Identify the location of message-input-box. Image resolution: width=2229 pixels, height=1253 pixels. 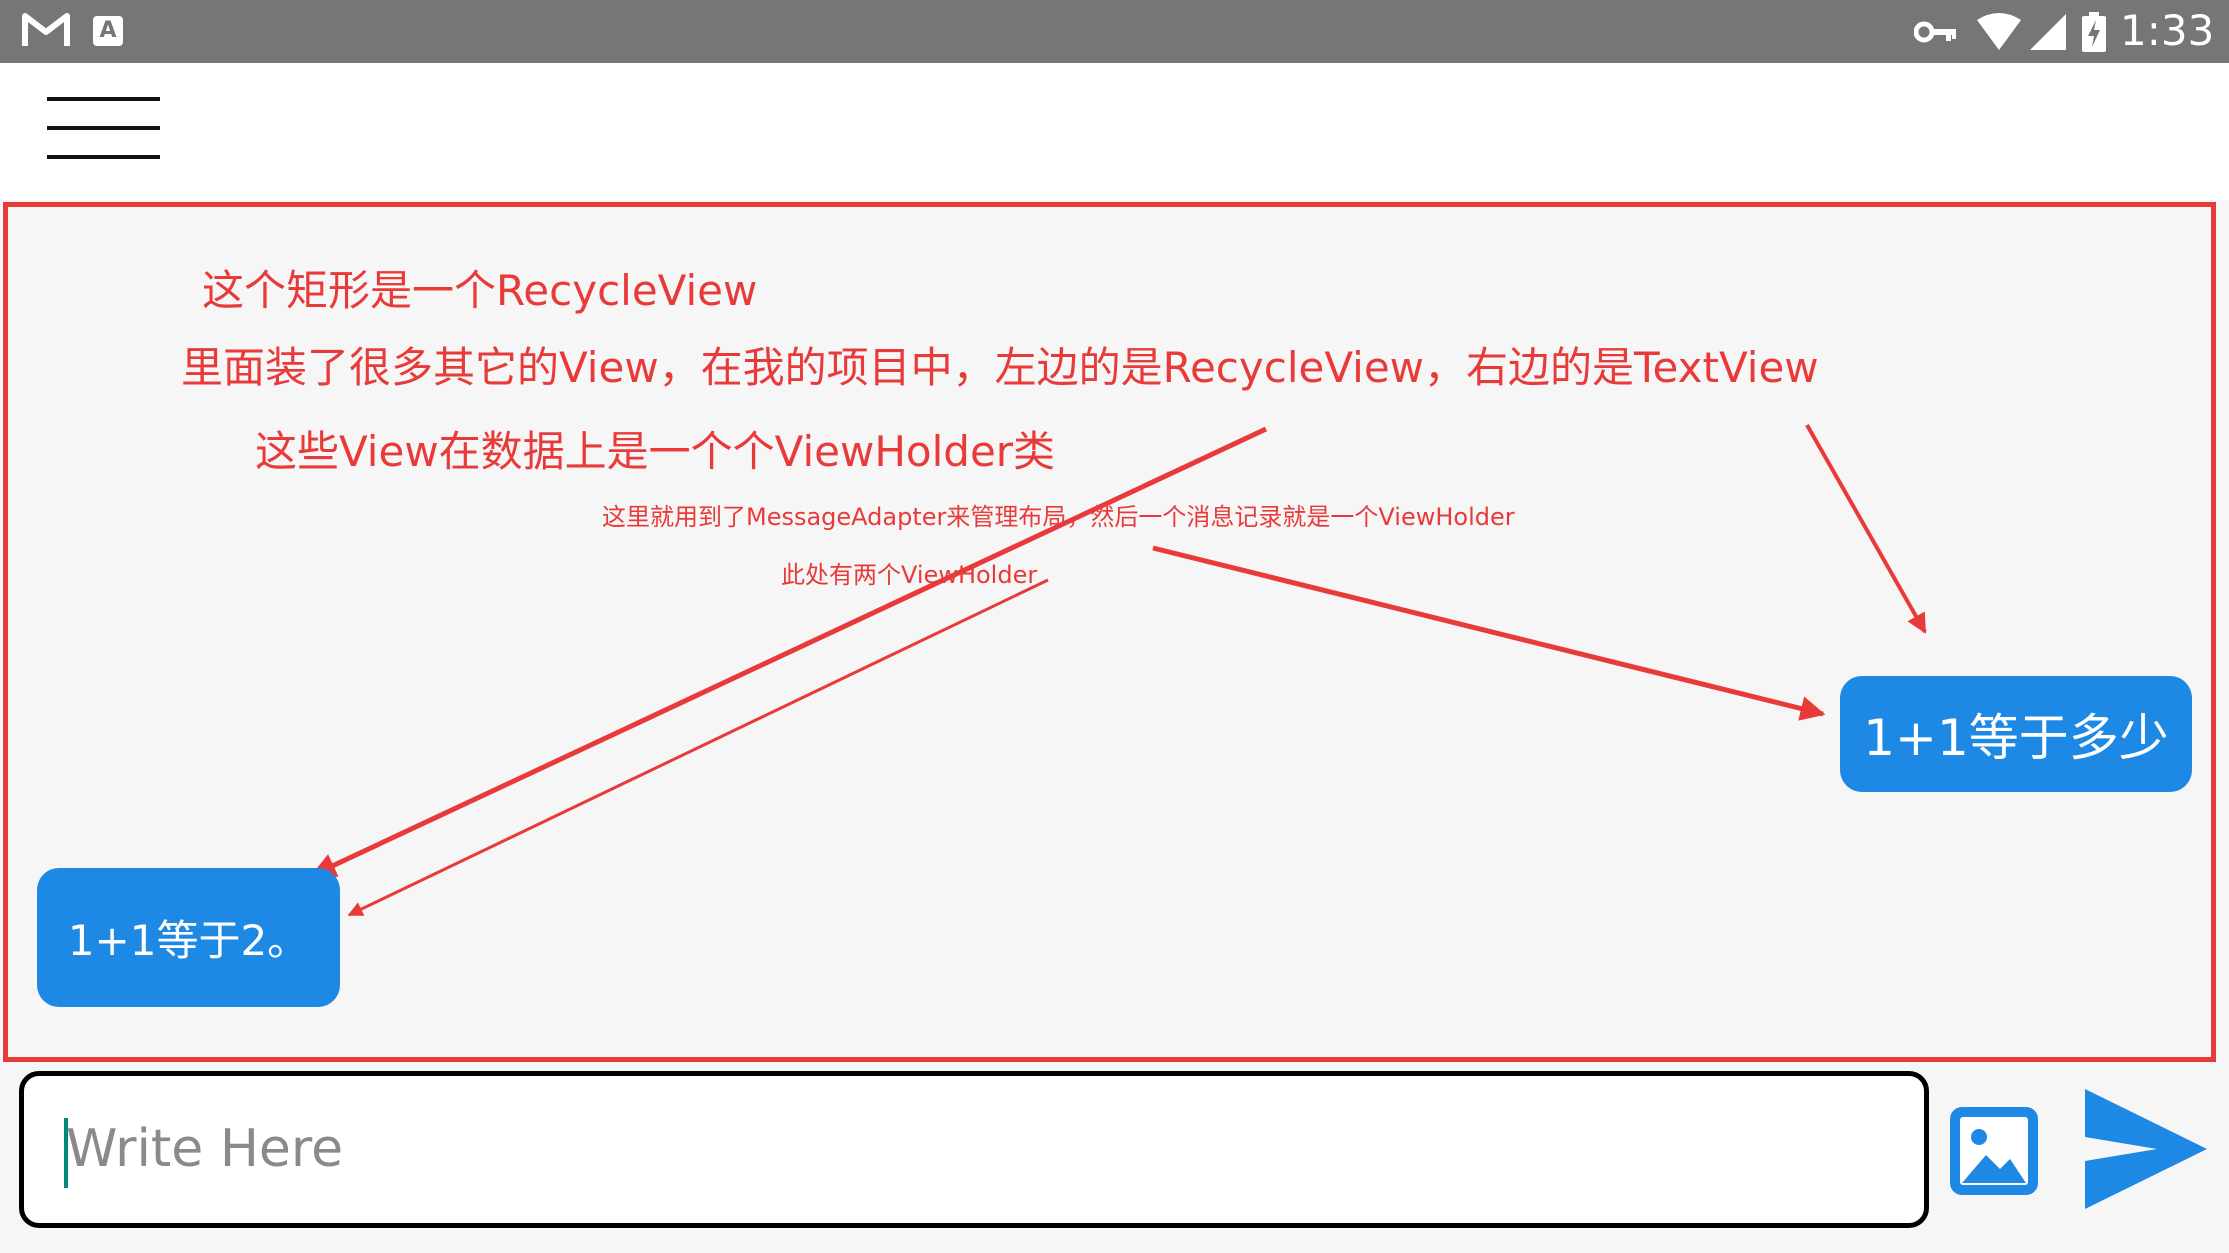
(974, 1149).